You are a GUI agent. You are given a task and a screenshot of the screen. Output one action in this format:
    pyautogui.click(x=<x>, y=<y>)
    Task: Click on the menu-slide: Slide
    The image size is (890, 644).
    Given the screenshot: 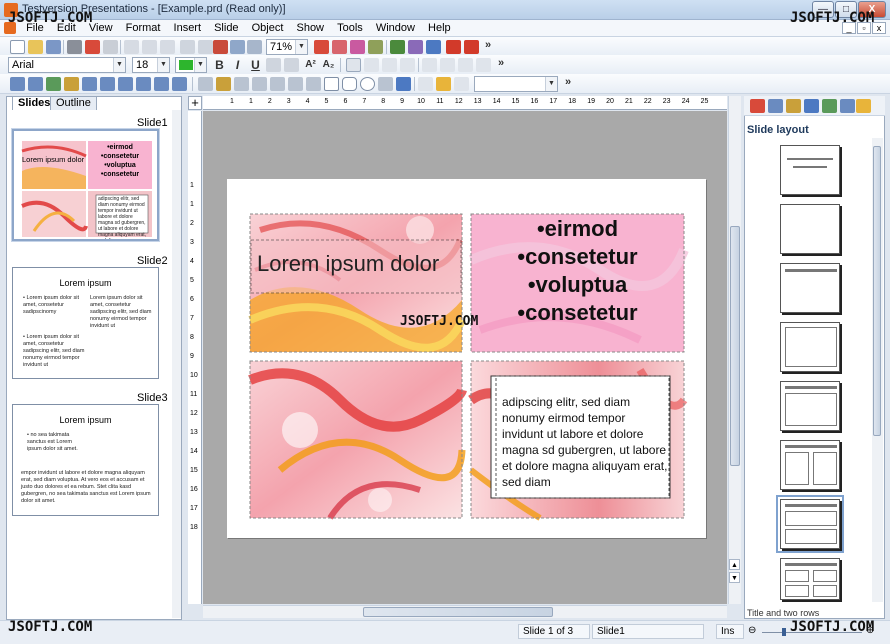 What is the action you would take?
    pyautogui.click(x=226, y=28)
    